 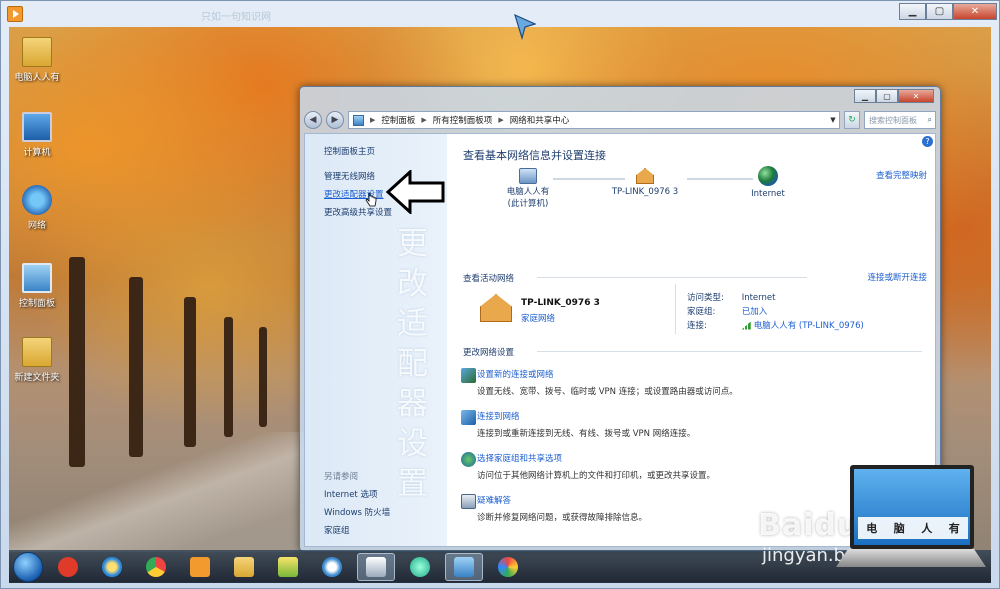 I want to click on taskbar-control-panel, so click(x=464, y=566).